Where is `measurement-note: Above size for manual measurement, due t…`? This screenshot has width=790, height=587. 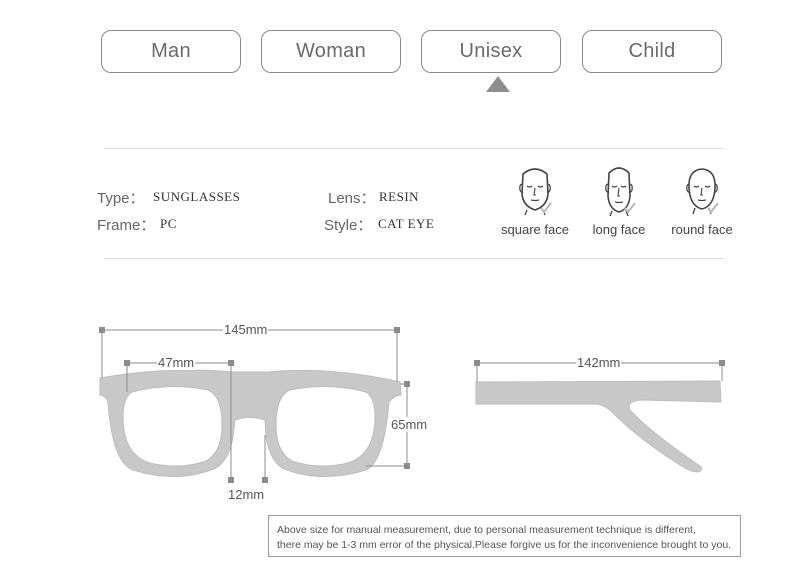
measurement-note: Above size for manual measurement, due t… is located at coordinates (504, 536).